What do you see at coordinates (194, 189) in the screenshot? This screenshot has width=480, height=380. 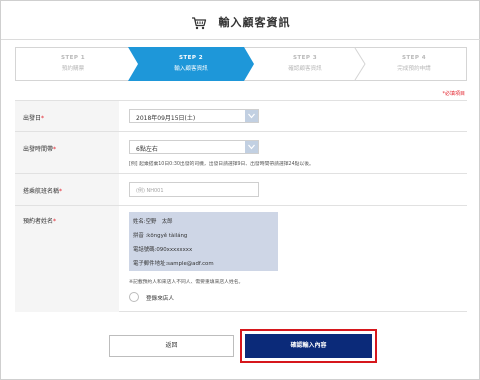 I see `flight-name-input: (例) NH001` at bounding box center [194, 189].